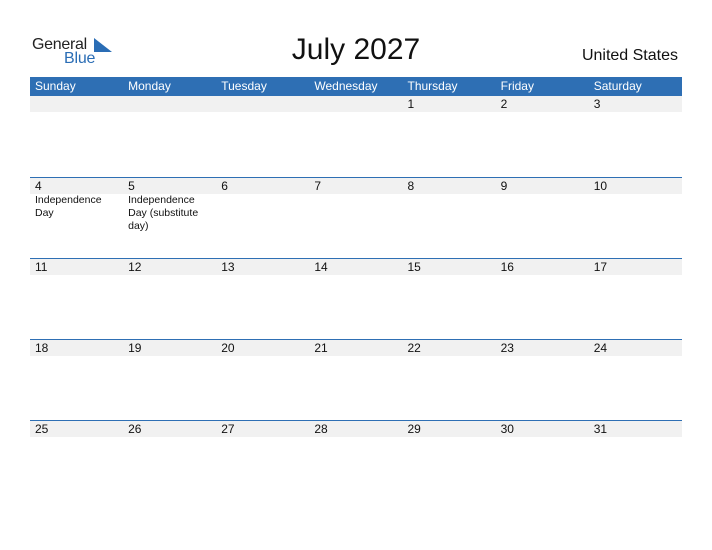 The width and height of the screenshot is (712, 550). What do you see at coordinates (411, 104) in the screenshot?
I see `day-cell: 1` at bounding box center [411, 104].